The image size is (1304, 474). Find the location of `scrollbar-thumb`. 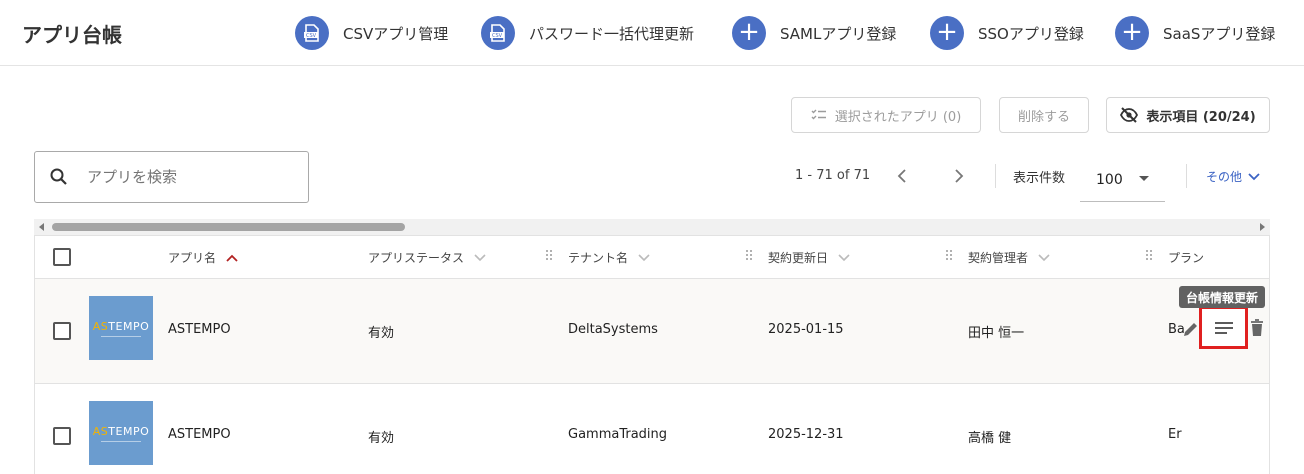

scrollbar-thumb is located at coordinates (228, 227).